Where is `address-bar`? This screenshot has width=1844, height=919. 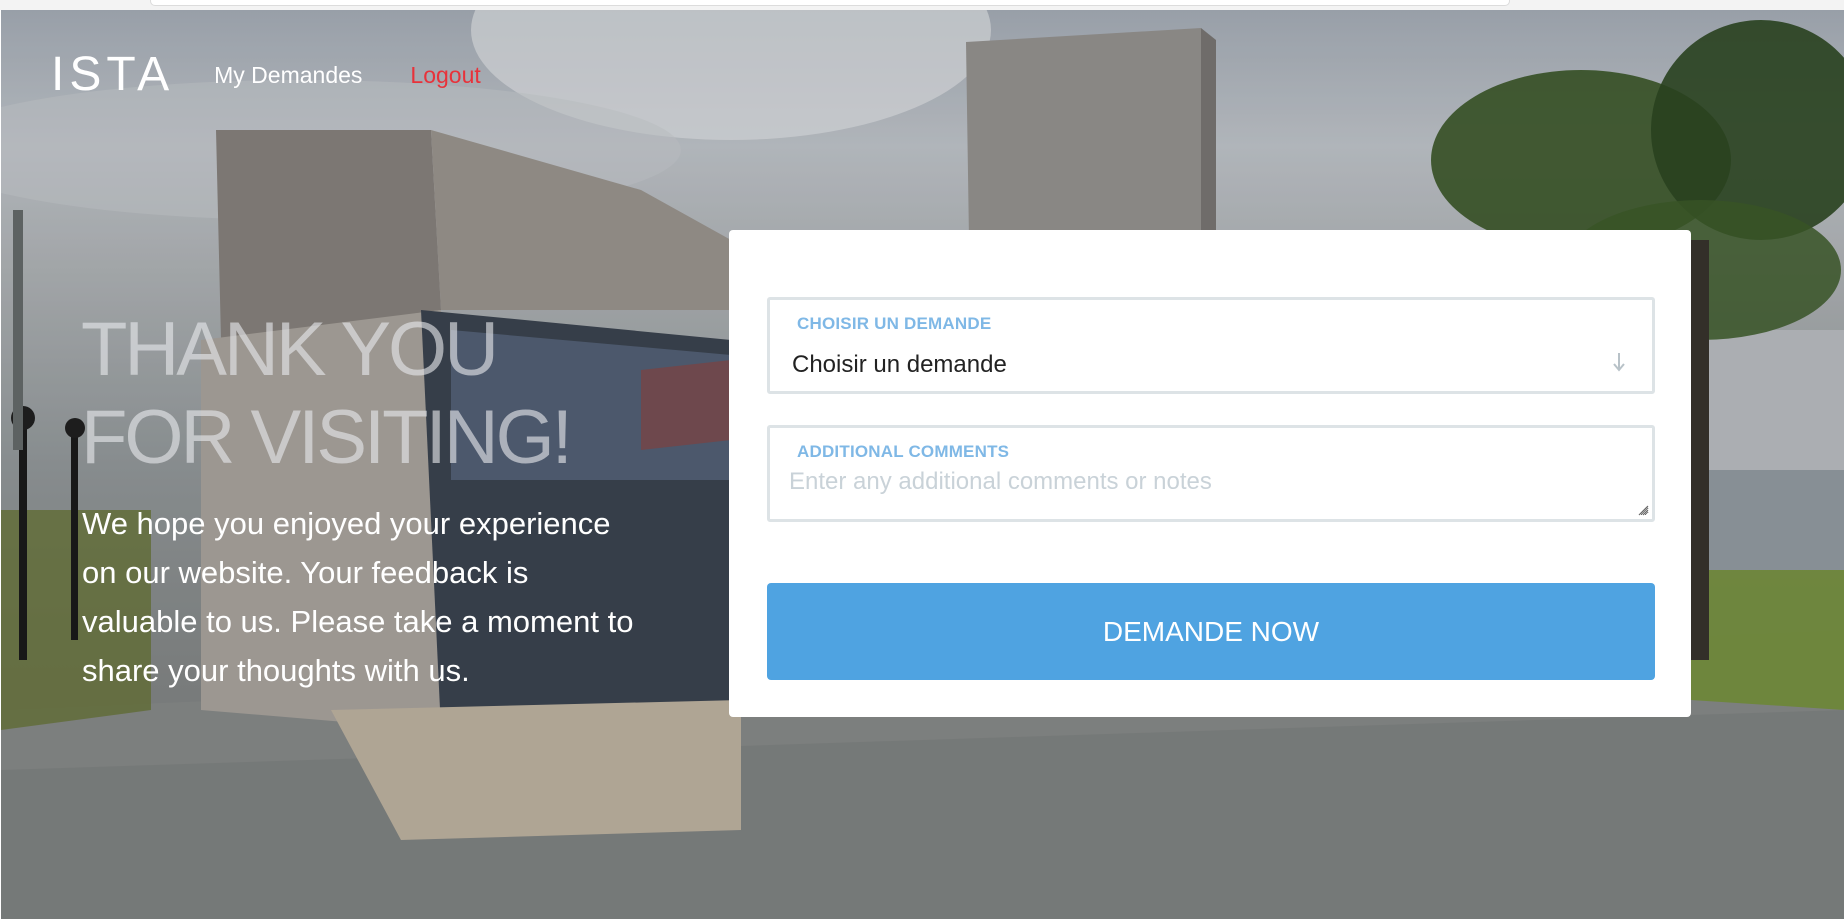
address-bar is located at coordinates (830, 3).